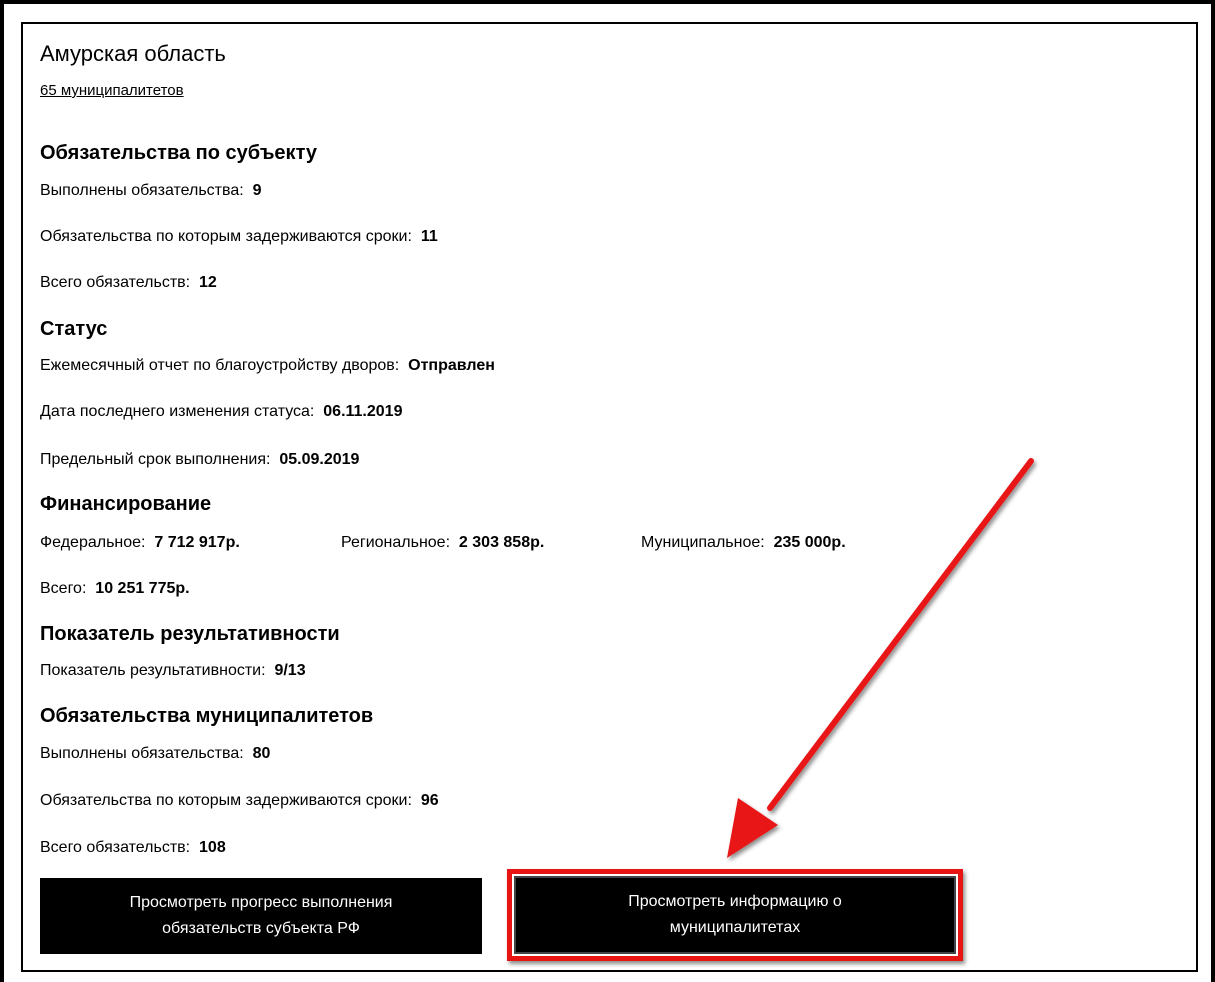 The height and width of the screenshot is (982, 1215). Describe the element at coordinates (115, 282) in the screenshot. I see `subject-total-label: Всего обязательств:` at that location.